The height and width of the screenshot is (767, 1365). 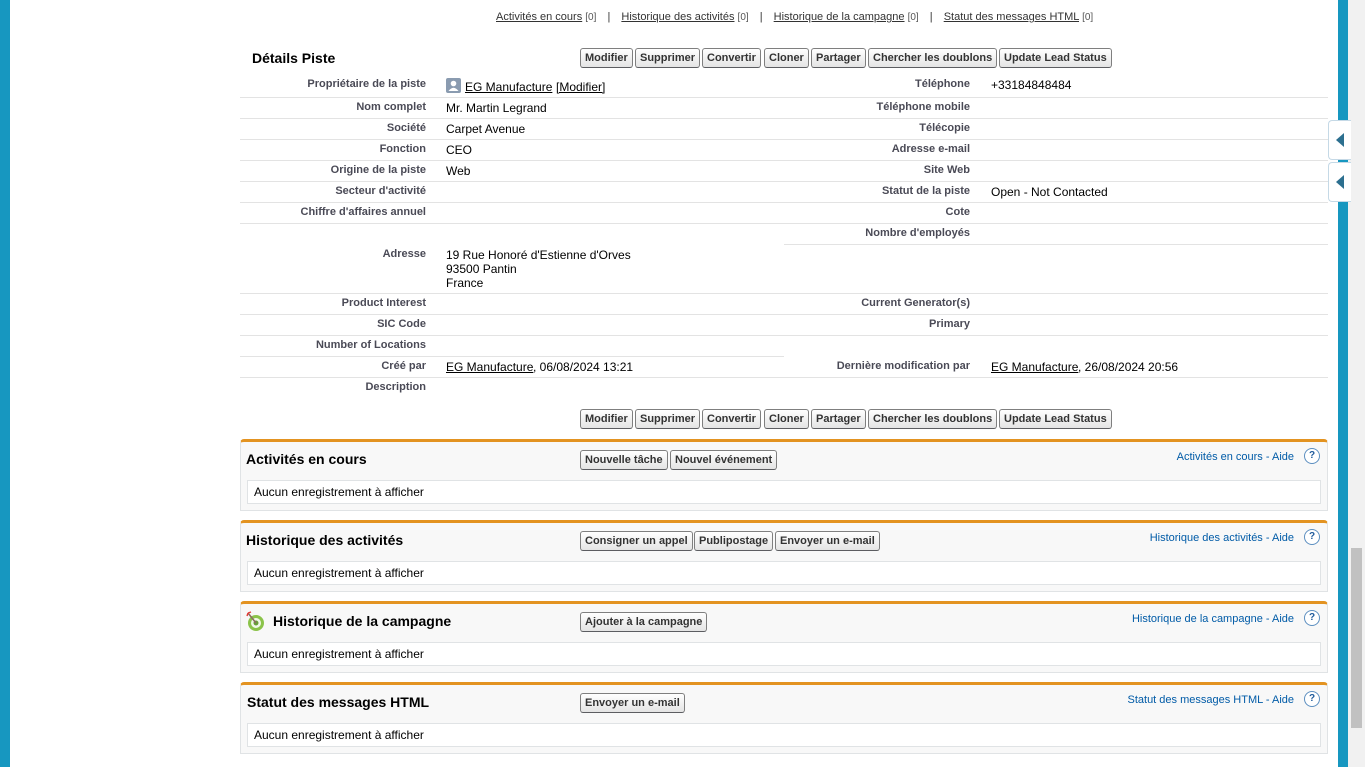 What do you see at coordinates (1339, 182) in the screenshot?
I see `sidebar-toggle` at bounding box center [1339, 182].